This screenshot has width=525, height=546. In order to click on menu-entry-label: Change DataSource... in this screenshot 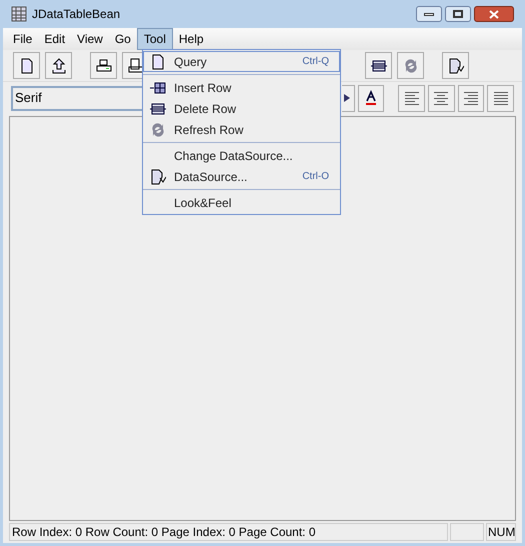, I will do `click(234, 156)`.